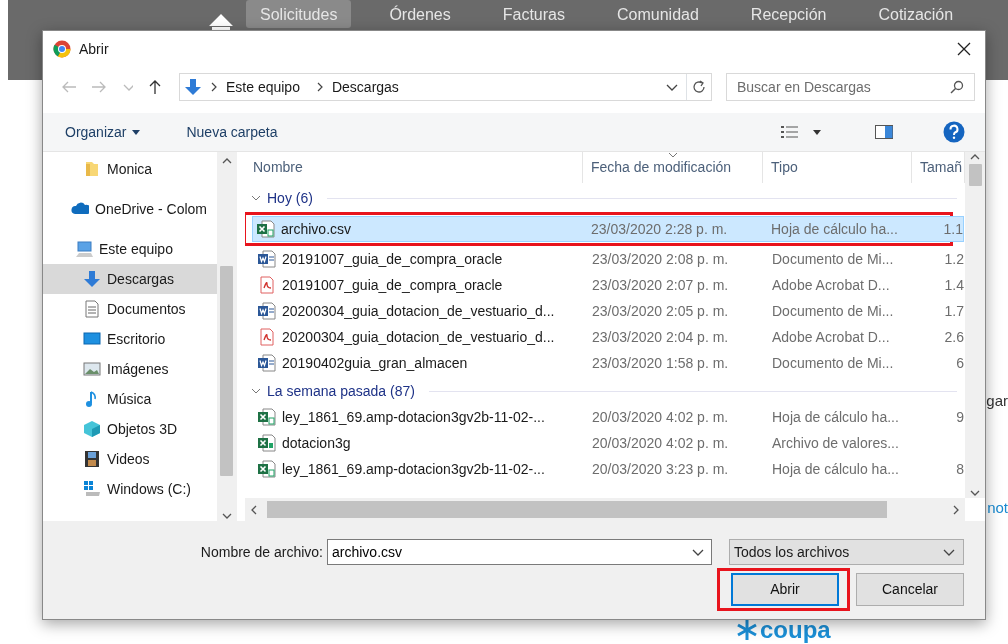  I want to click on chevron-right-icon, so click(319, 87).